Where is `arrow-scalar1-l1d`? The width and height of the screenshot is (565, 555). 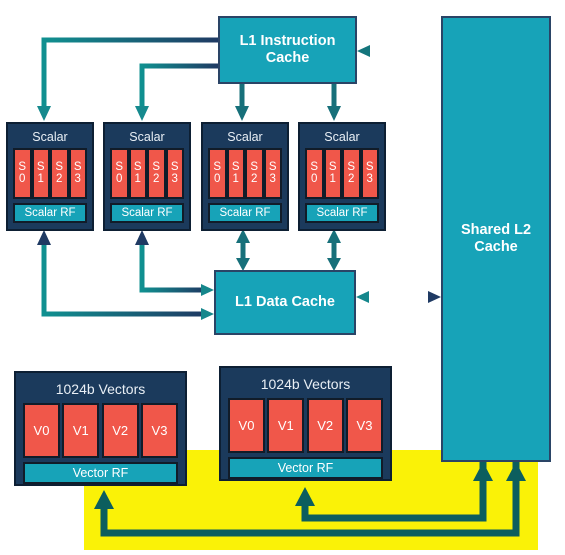 arrow-scalar1-l1d is located at coordinates (174, 263).